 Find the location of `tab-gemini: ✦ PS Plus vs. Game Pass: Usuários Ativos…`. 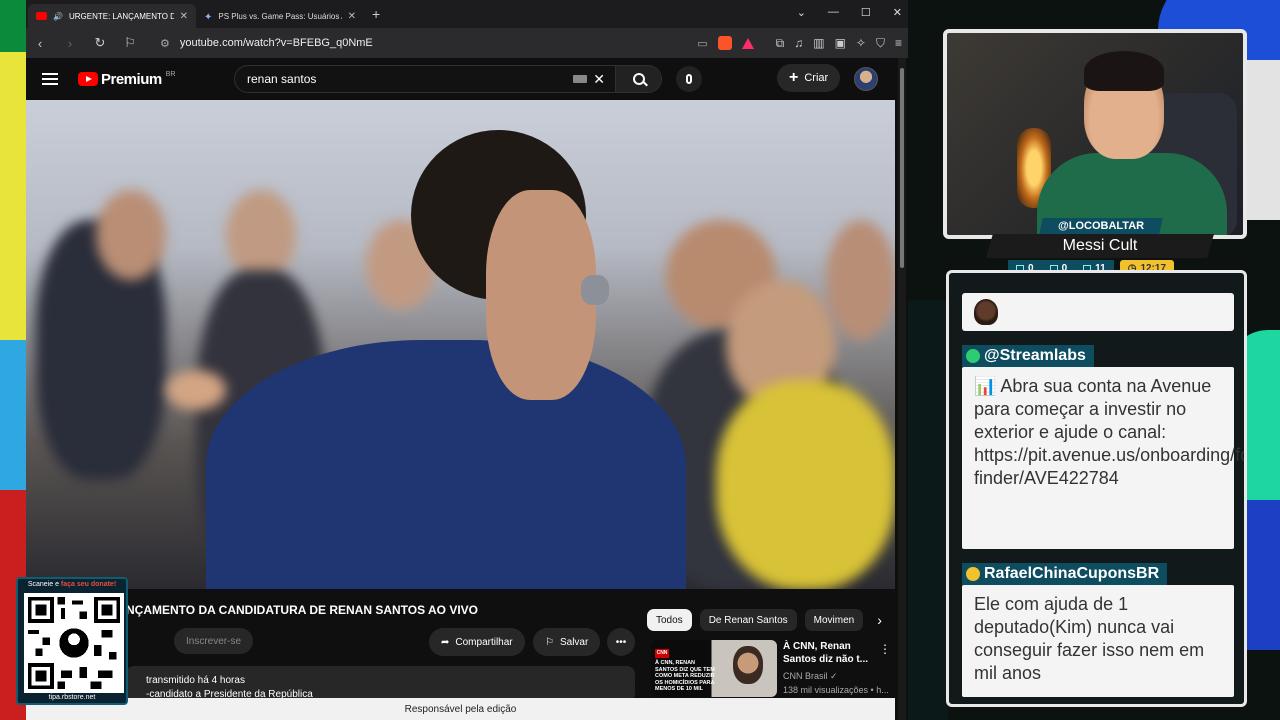

tab-gemini: ✦ PS Plus vs. Game Pass: Usuários Ativos… is located at coordinates (280, 16).